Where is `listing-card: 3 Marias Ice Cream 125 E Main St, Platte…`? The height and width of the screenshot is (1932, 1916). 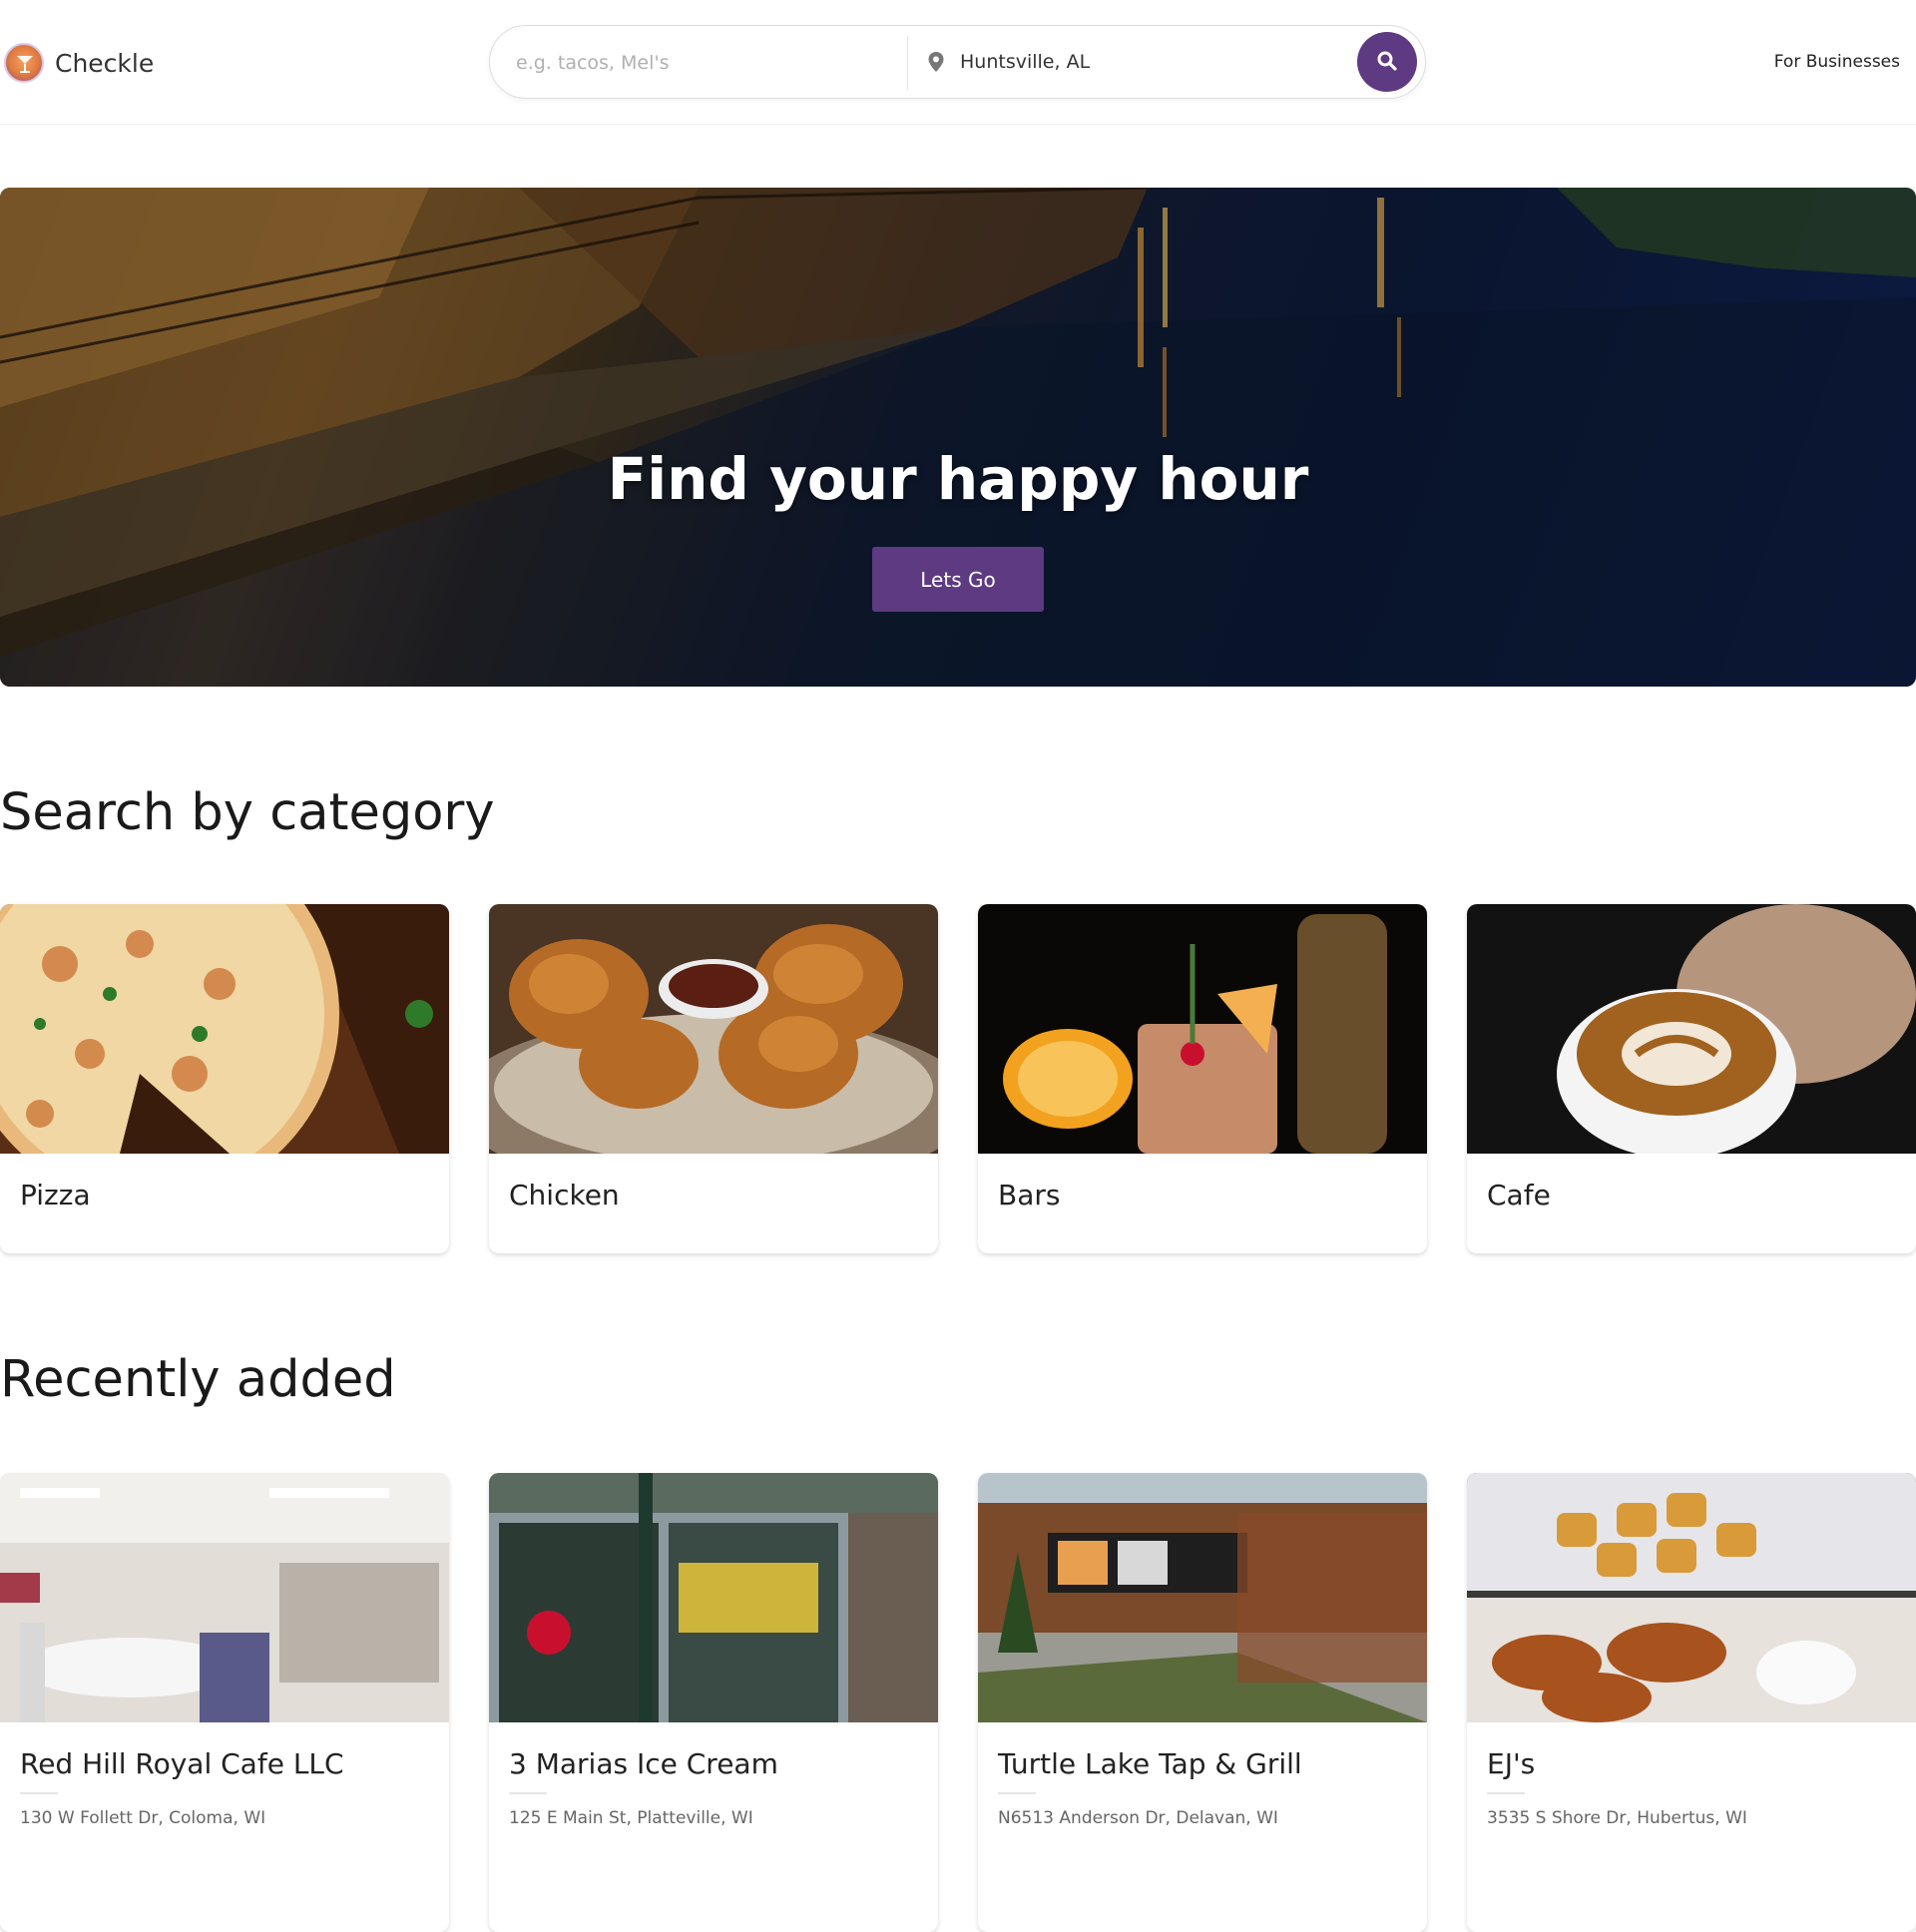
listing-card: 3 Marias Ice Cream 125 E Main St, Platte… is located at coordinates (713, 1702).